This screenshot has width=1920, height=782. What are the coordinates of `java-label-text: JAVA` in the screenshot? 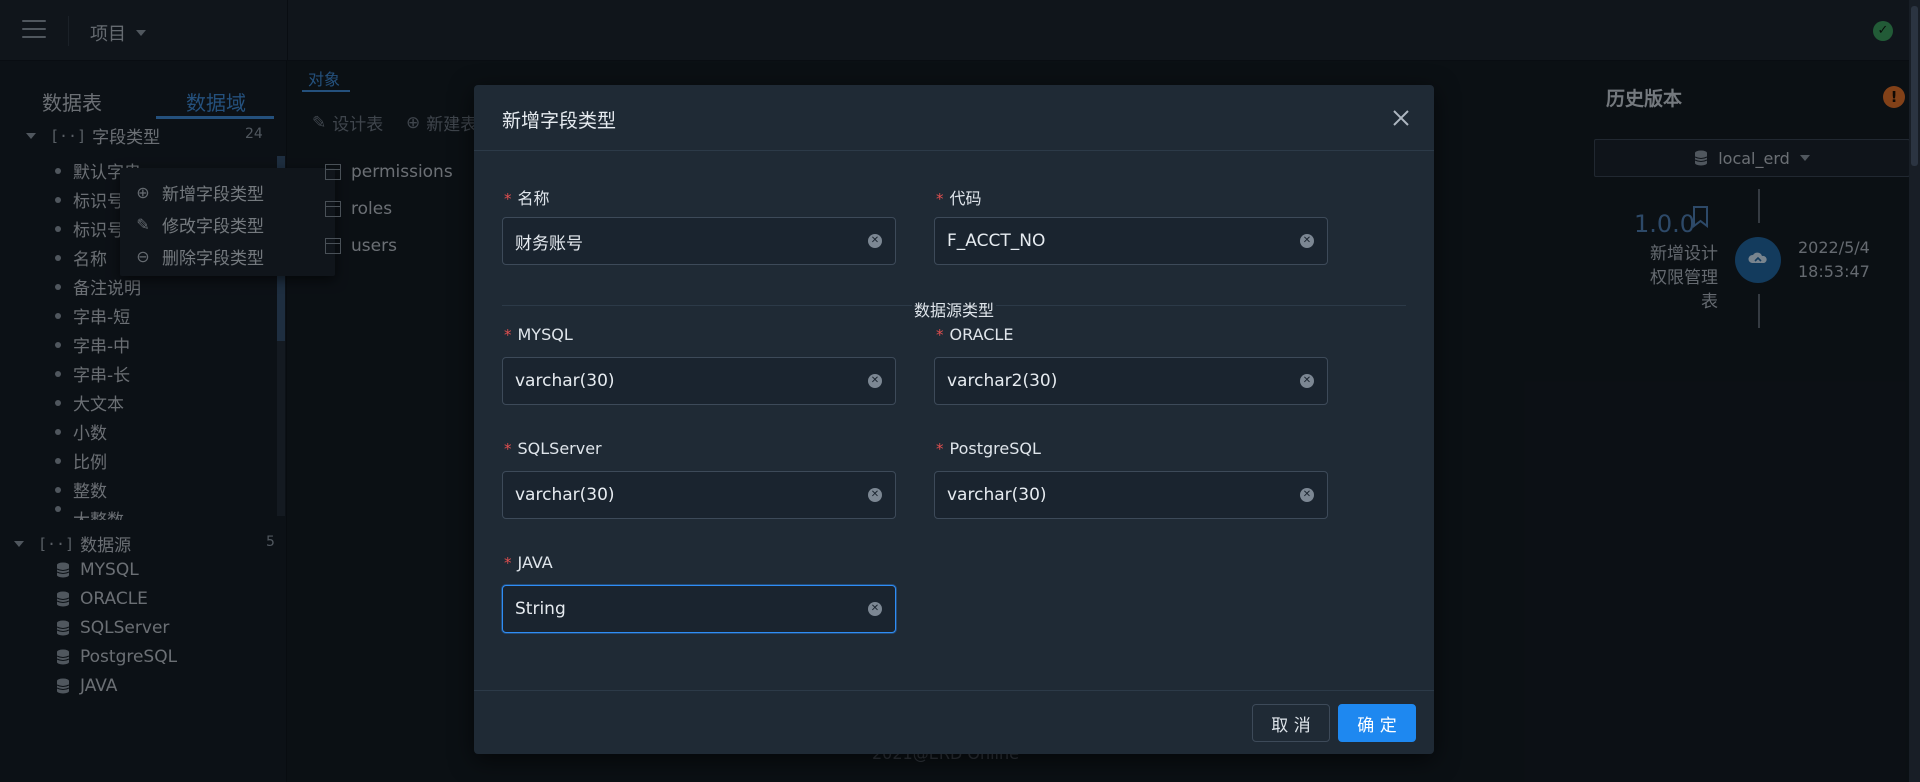 It's located at (535, 562).